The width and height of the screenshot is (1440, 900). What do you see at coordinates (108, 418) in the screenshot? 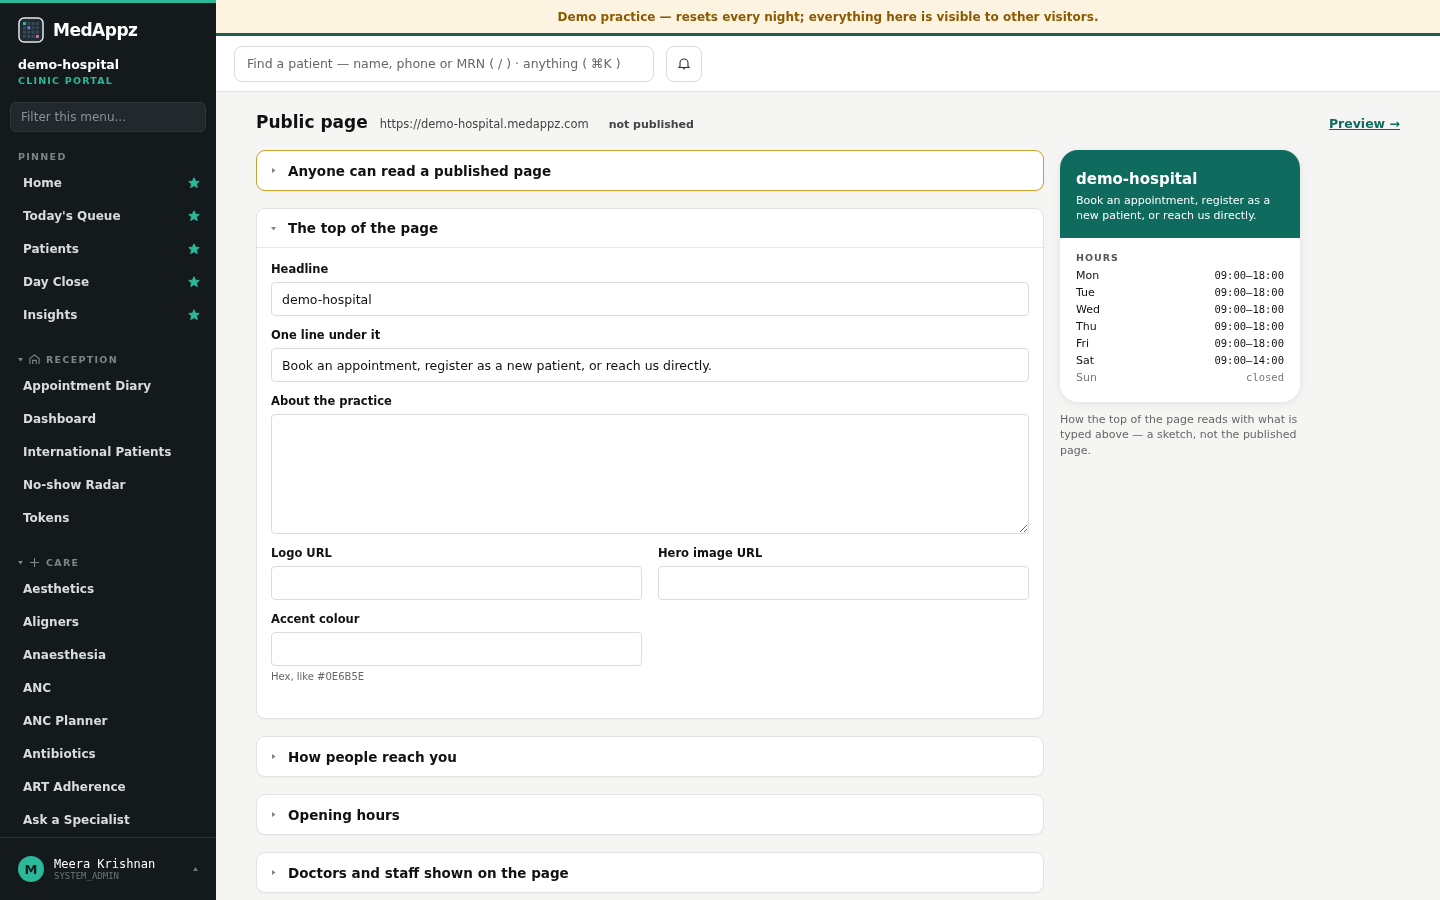
I see `menu-item: Dashboard` at bounding box center [108, 418].